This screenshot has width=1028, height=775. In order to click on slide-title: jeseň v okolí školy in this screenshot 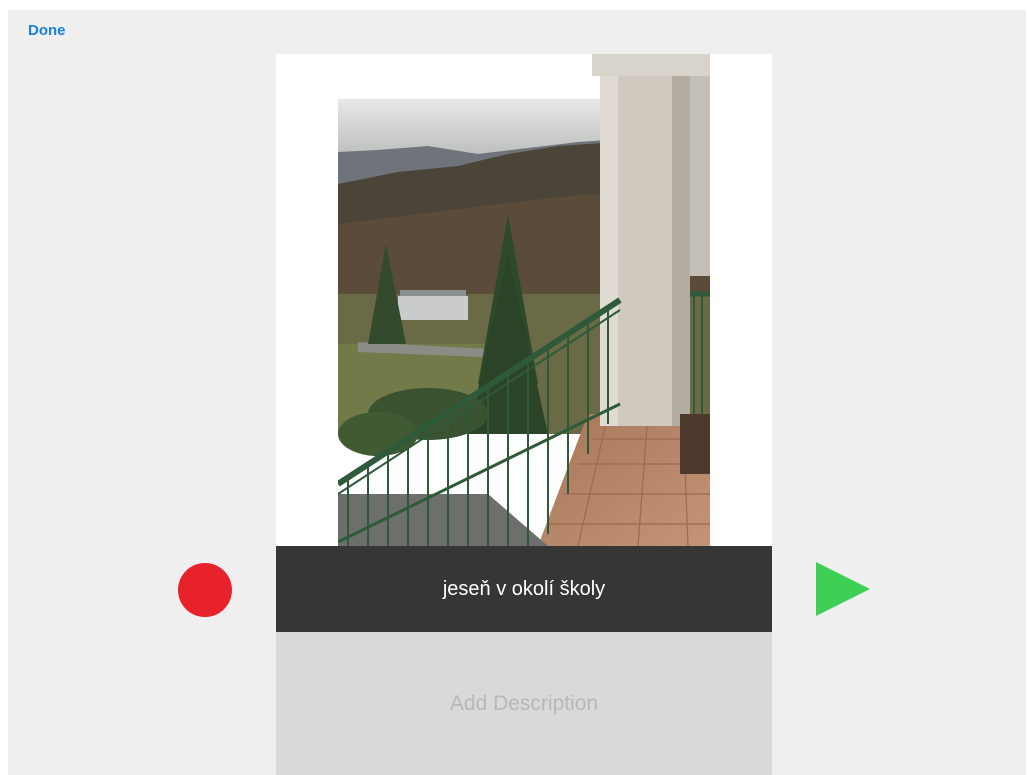, I will do `click(524, 588)`.